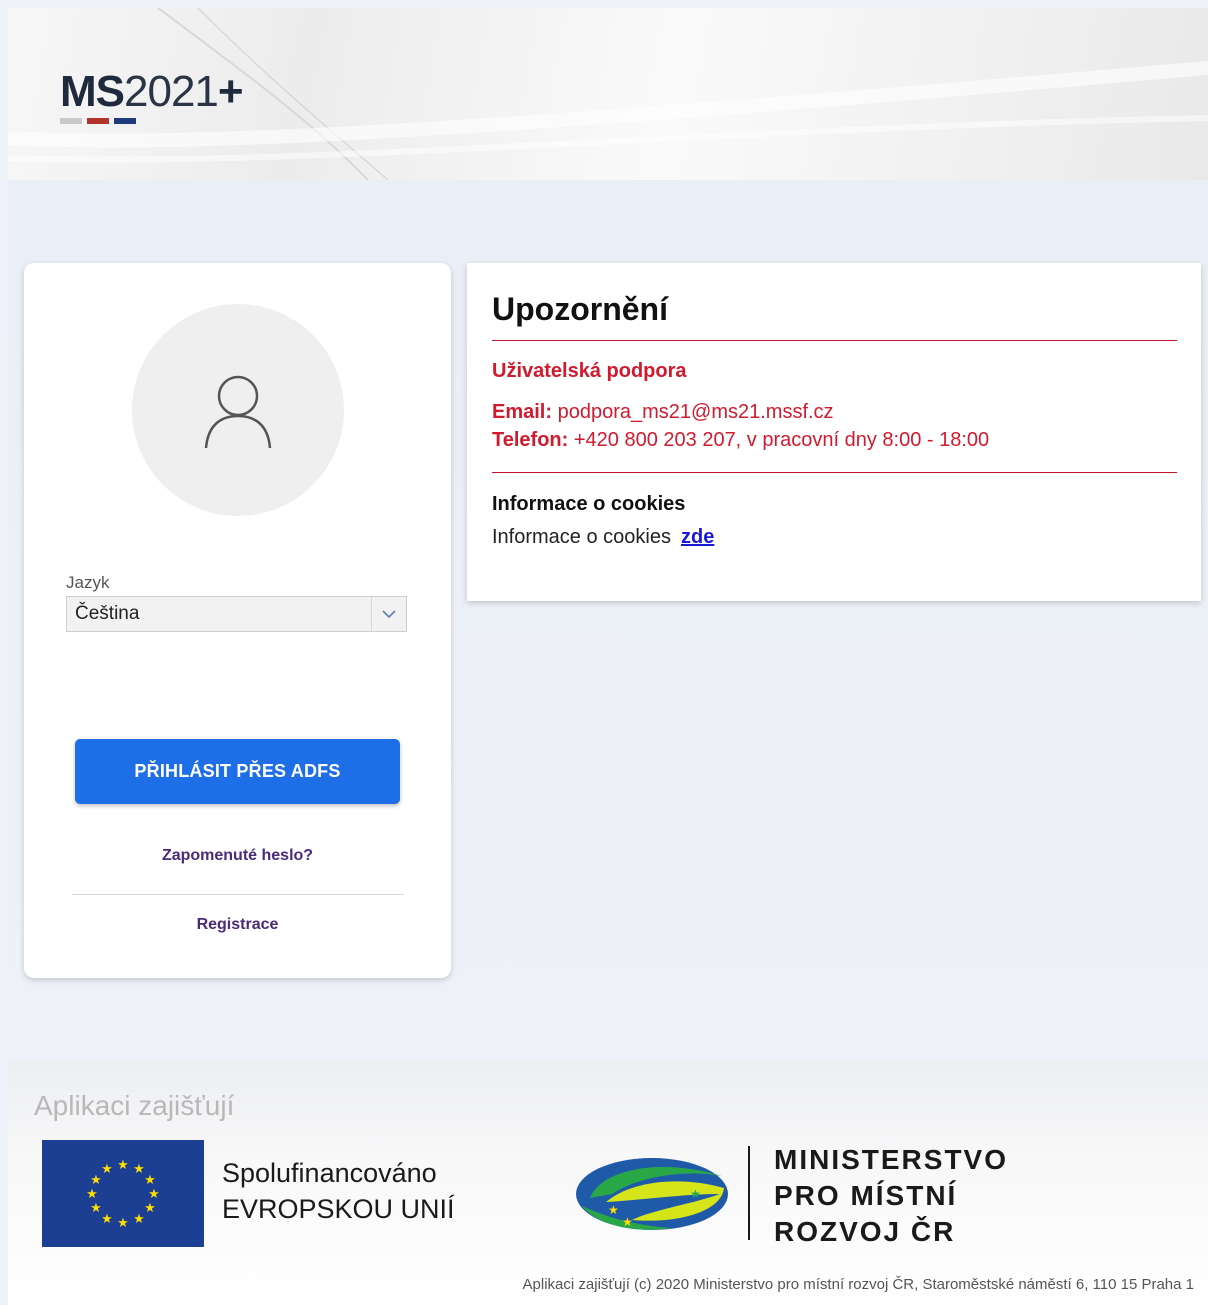 The width and height of the screenshot is (1208, 1305). What do you see at coordinates (388, 614) in the screenshot?
I see `chevron-down-icon` at bounding box center [388, 614].